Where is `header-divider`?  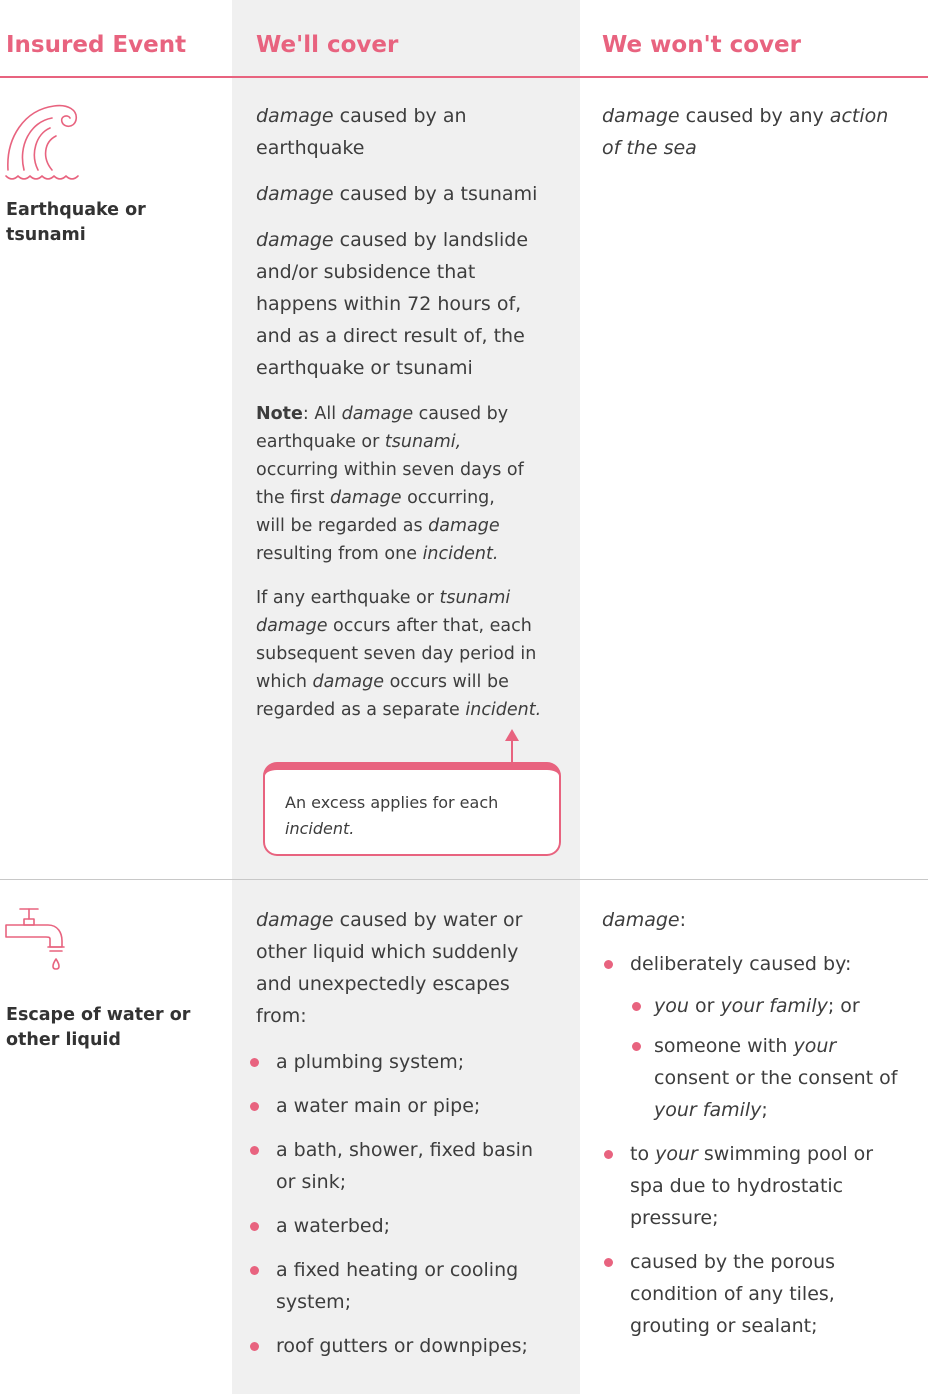
header-divider is located at coordinates (464, 77).